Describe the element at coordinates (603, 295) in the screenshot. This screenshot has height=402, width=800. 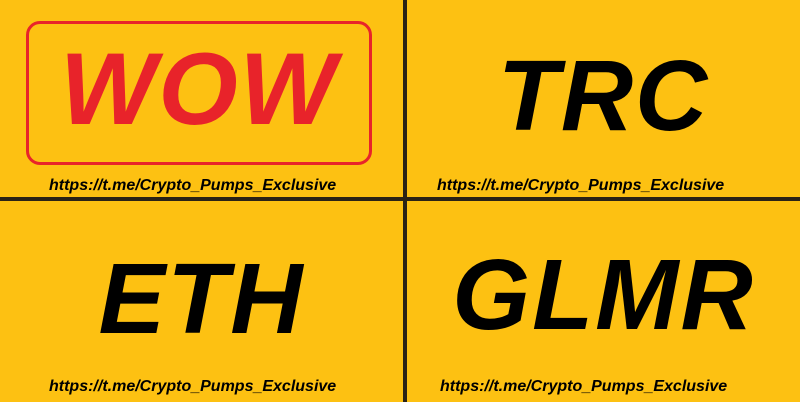
I see `ticker-glmr: GLMR` at that location.